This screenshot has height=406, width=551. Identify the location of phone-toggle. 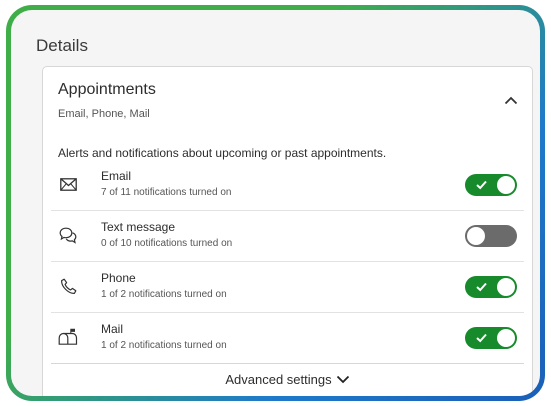
(491, 287).